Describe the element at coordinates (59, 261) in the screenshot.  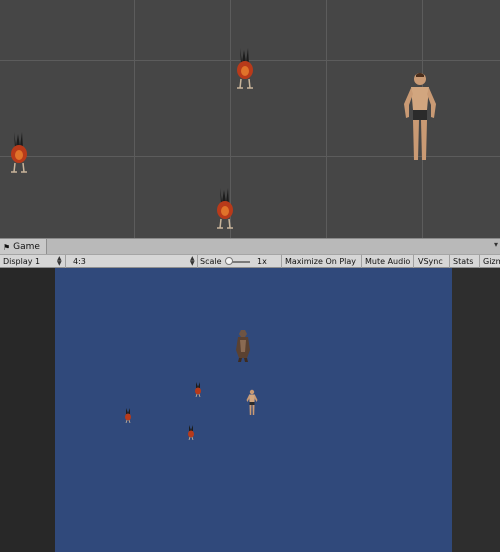
I see `display-dropdown-arrows-icon: ▲ ▼` at that location.